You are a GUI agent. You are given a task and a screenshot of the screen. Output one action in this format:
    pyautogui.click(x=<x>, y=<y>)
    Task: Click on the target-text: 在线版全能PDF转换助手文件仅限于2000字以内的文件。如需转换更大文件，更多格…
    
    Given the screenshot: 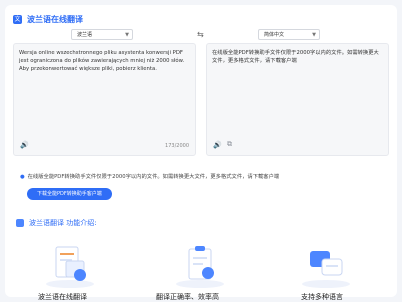 What is the action you would take?
    pyautogui.click(x=295, y=57)
    